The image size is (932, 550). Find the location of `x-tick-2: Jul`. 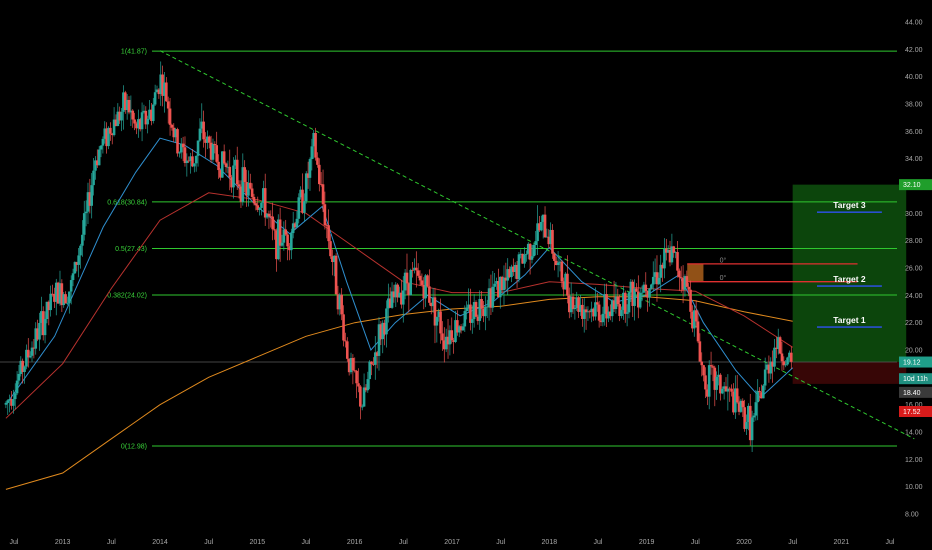

x-tick-2: Jul is located at coordinates (111, 542).